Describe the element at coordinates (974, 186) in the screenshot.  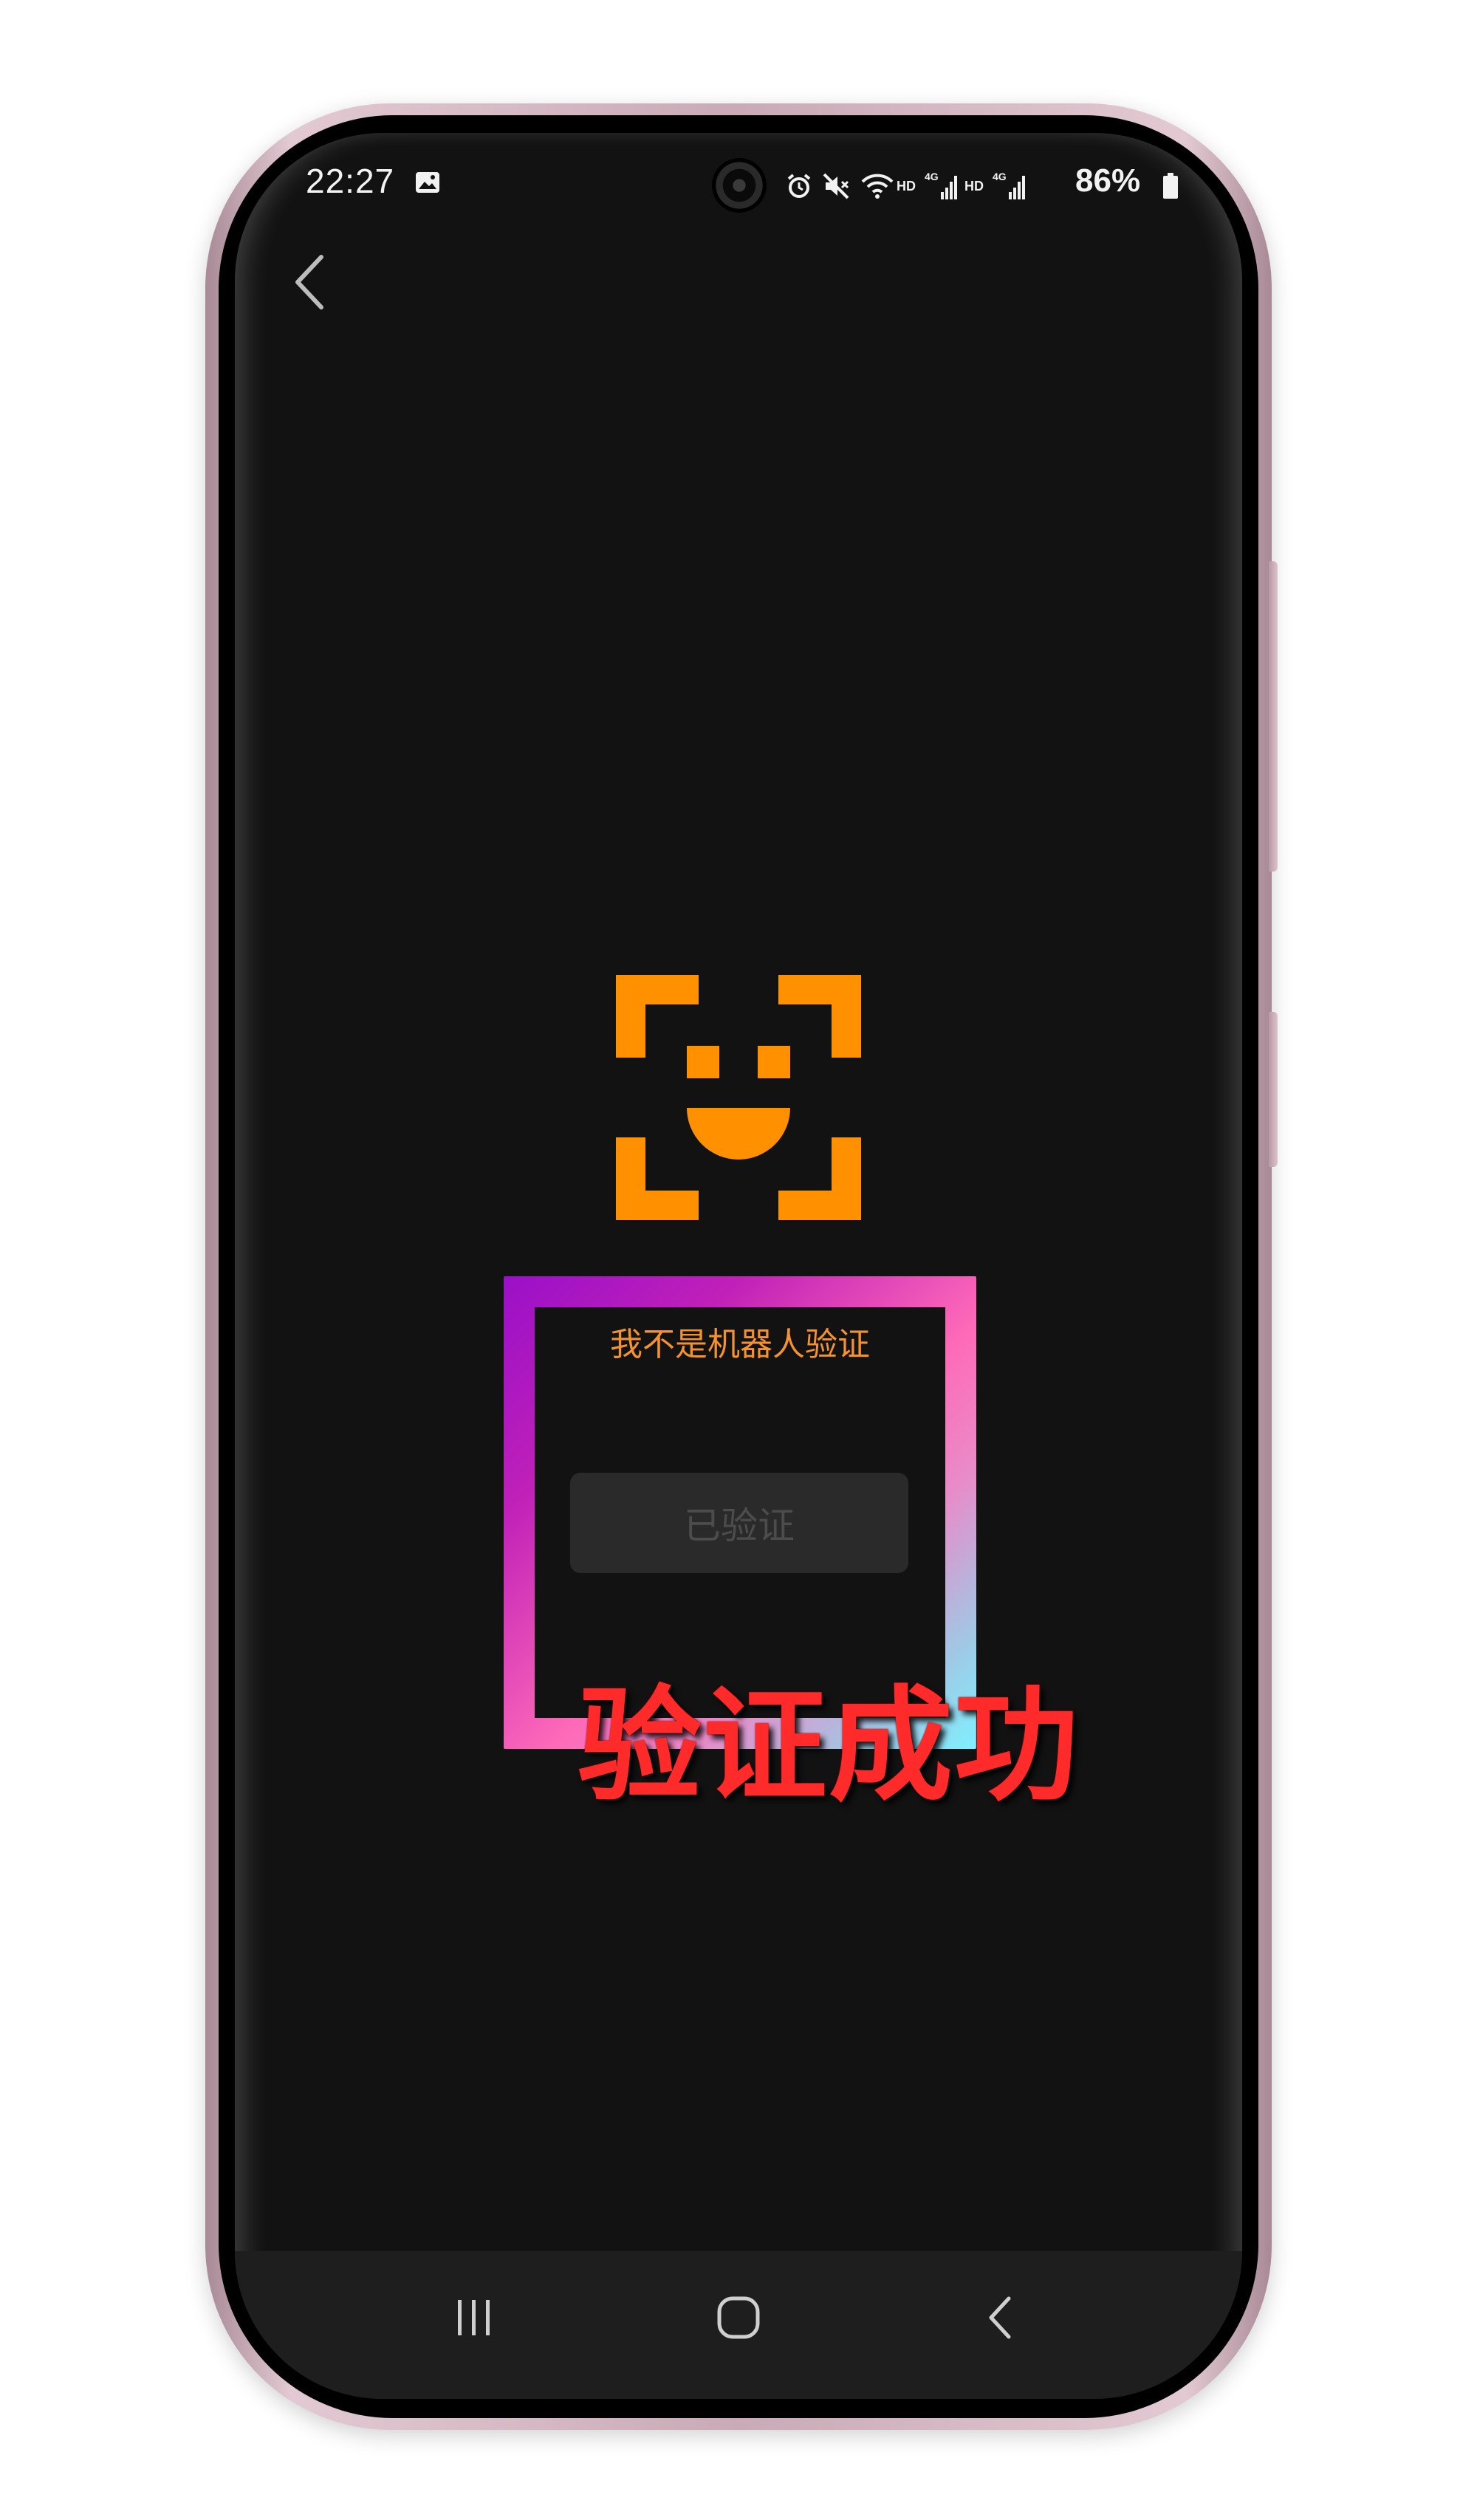
I see `hd-label-2: HD` at that location.